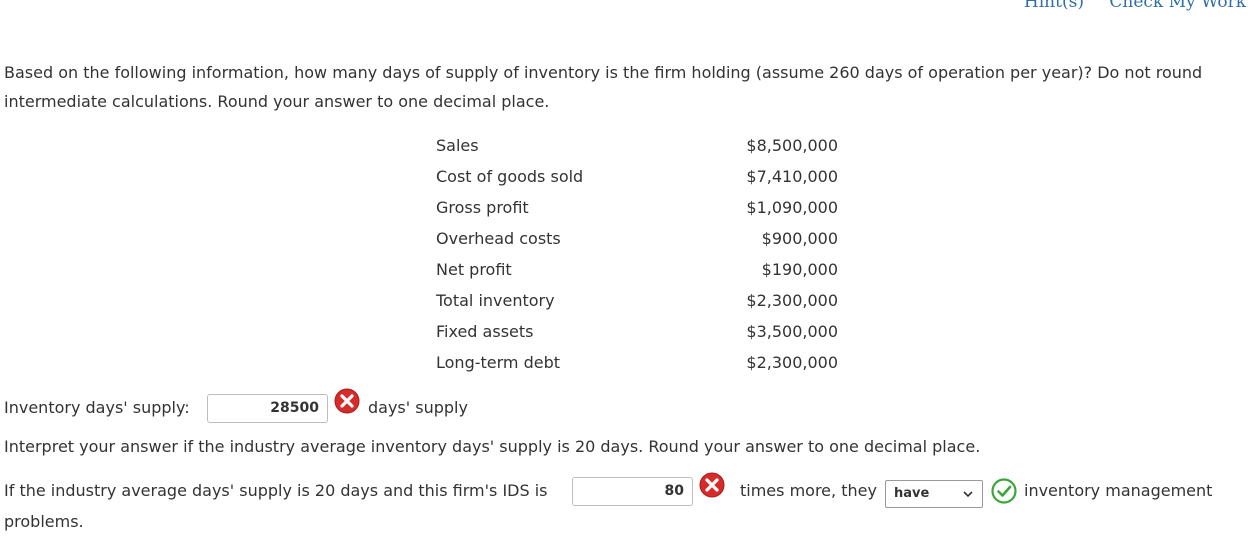 The height and width of the screenshot is (552, 1255). Describe the element at coordinates (792, 176) in the screenshot. I see `row-value: $7,410,000` at that location.